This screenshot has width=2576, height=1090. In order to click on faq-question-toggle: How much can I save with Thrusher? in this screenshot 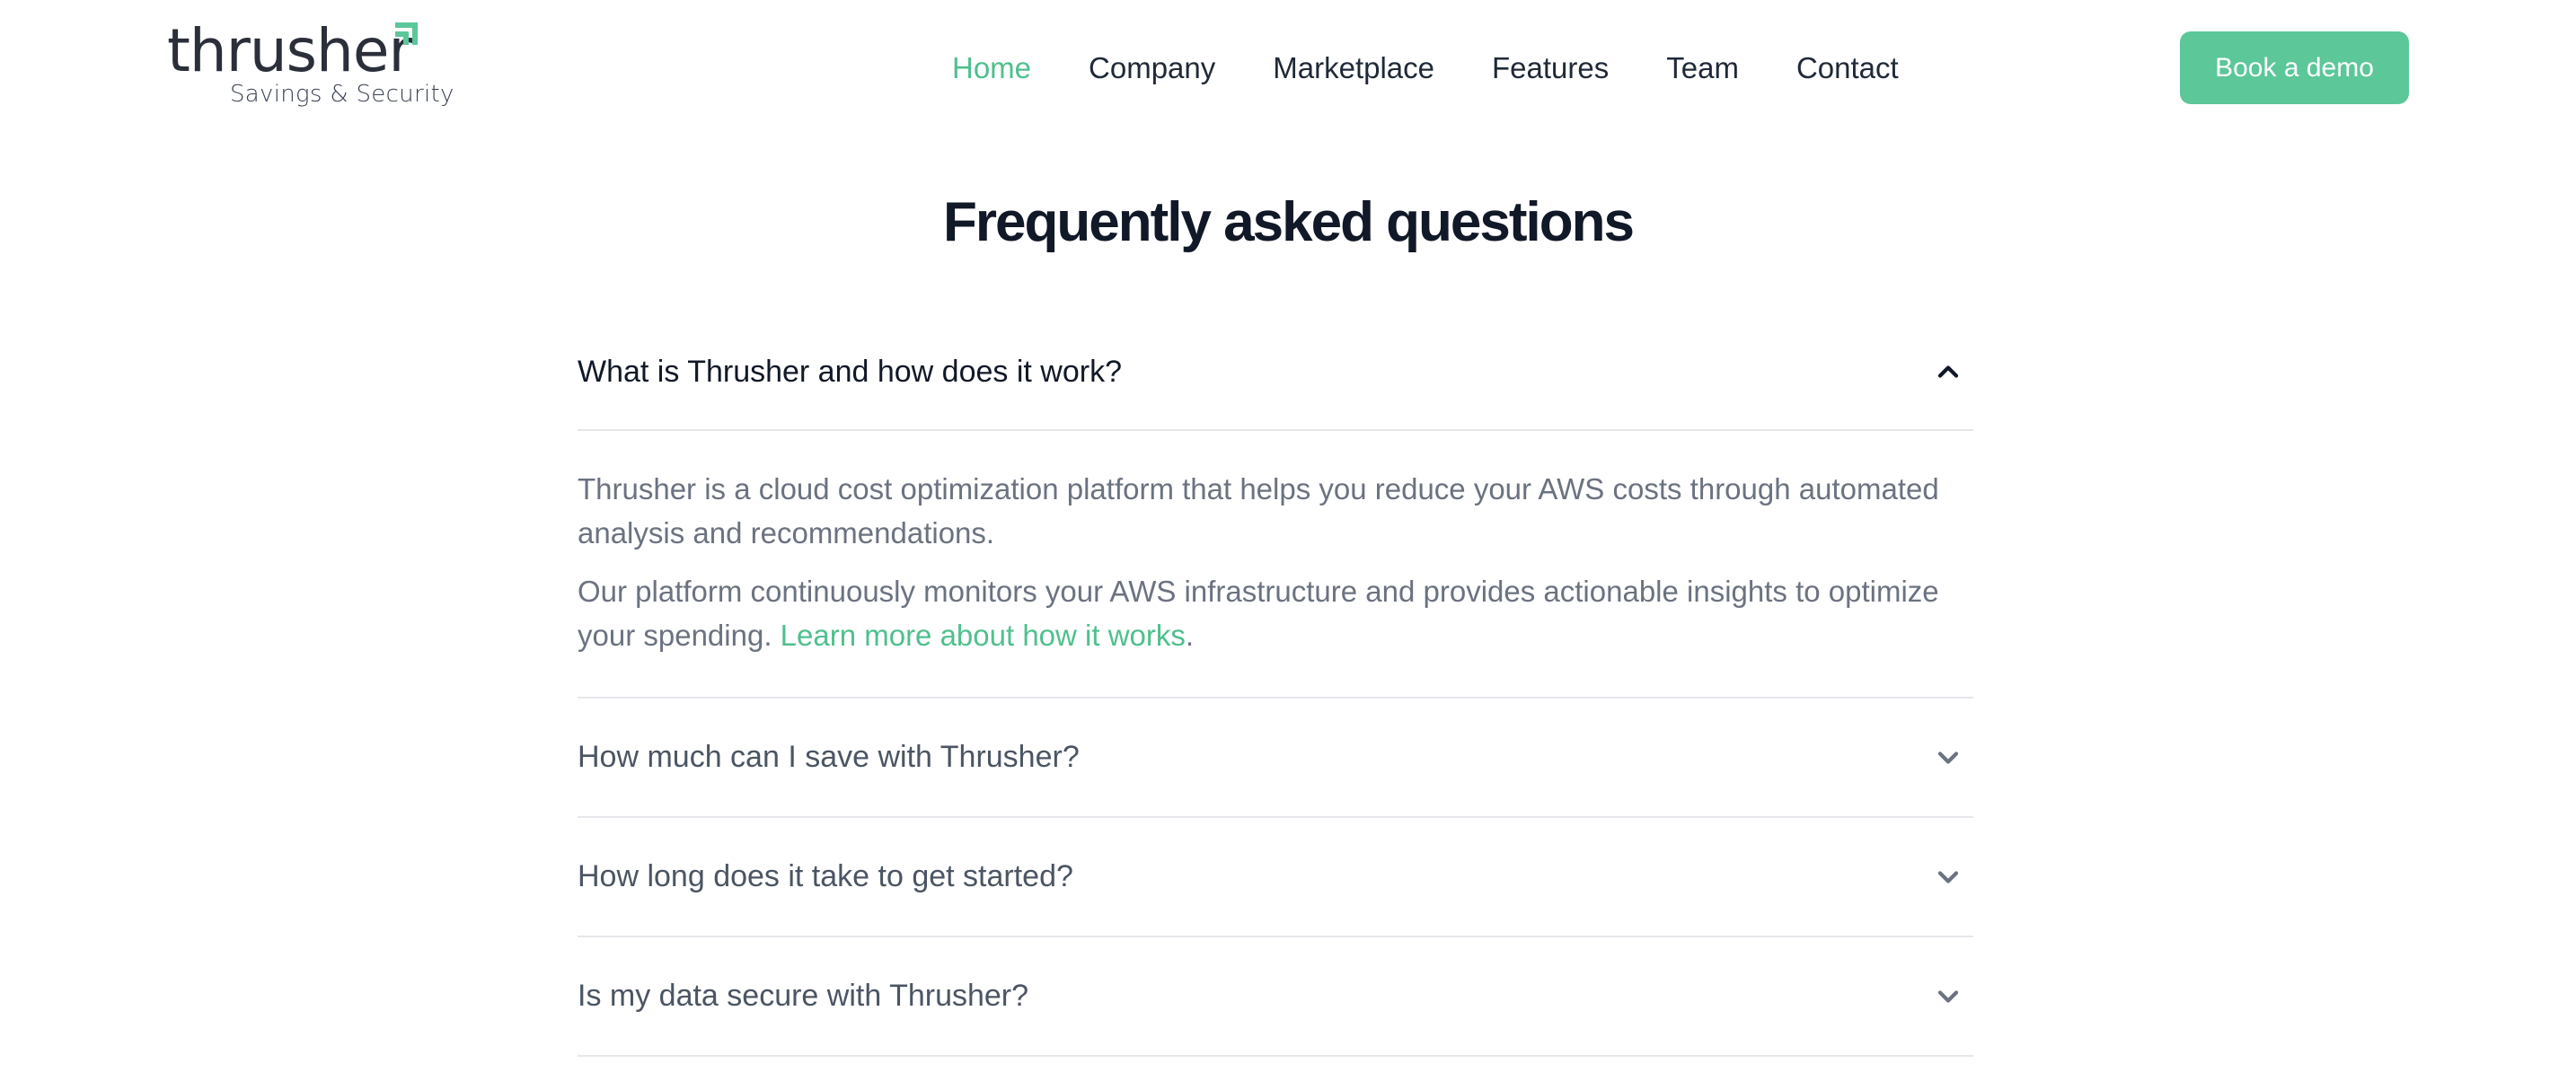, I will do `click(1275, 757)`.